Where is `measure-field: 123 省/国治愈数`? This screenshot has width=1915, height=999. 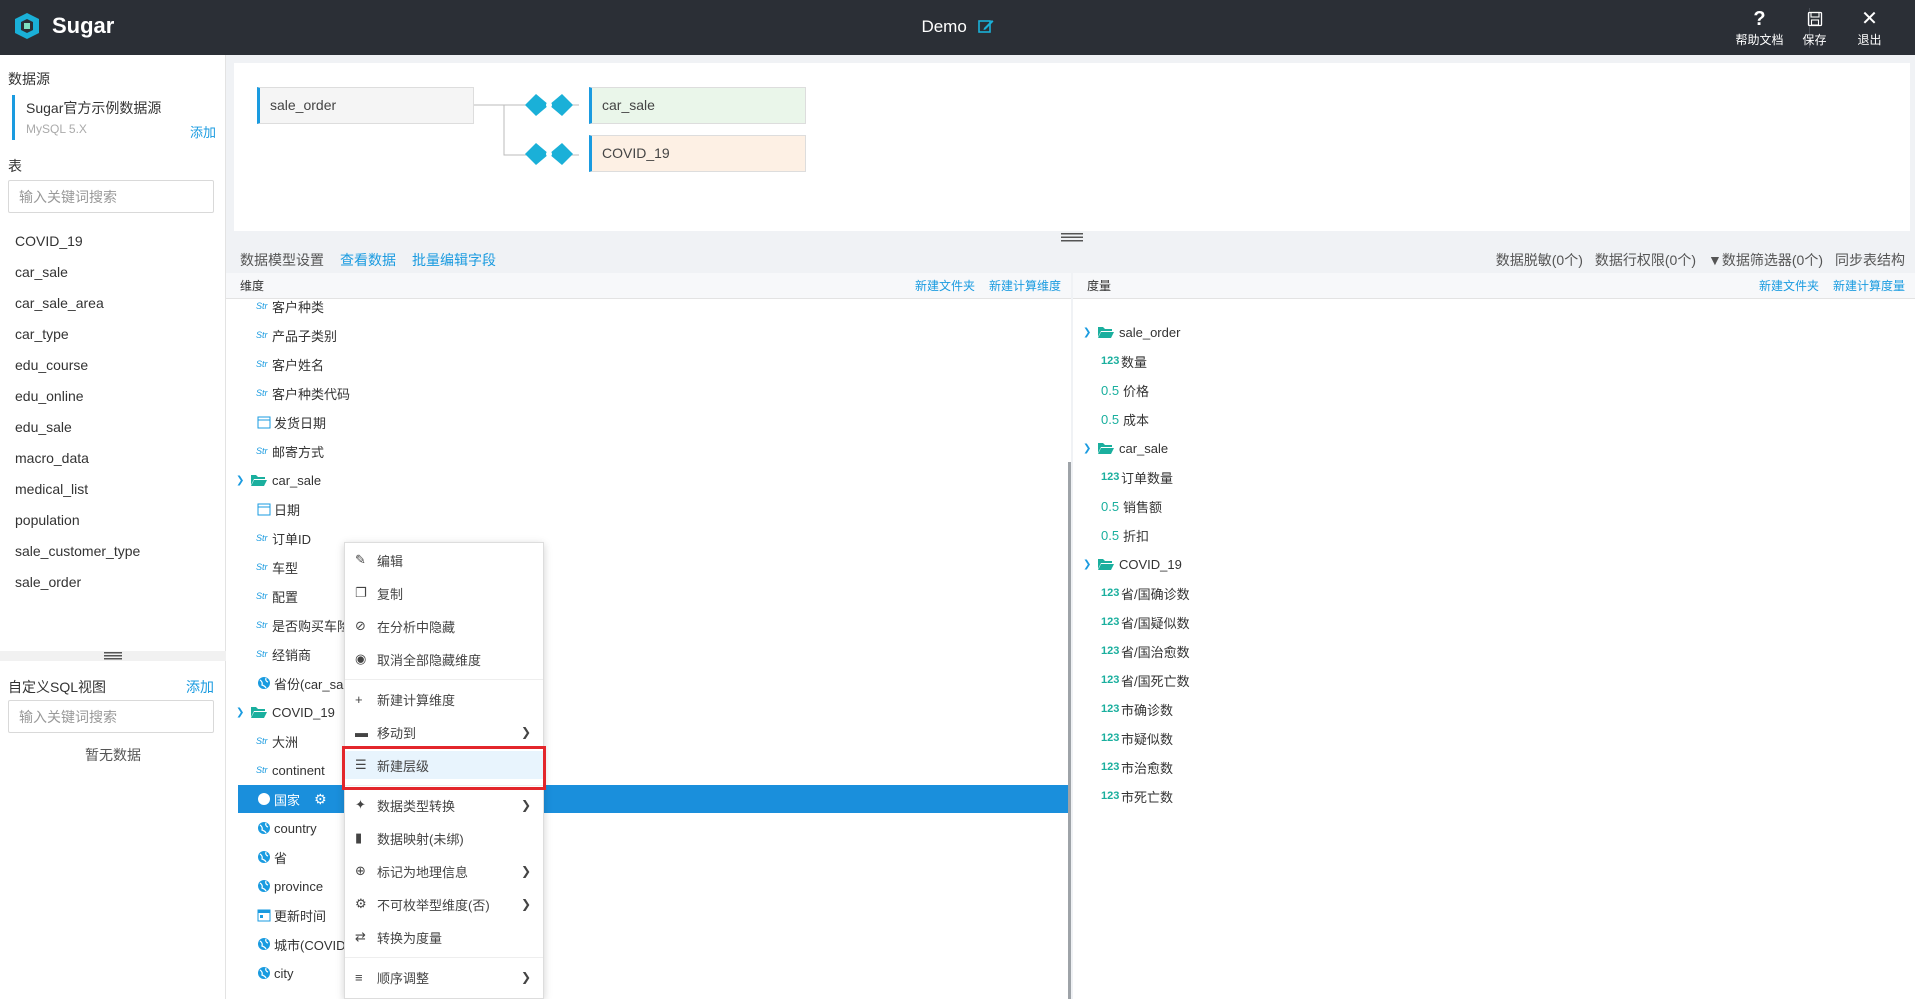
measure-field: 123 省/国治愈数 is located at coordinates (1145, 651).